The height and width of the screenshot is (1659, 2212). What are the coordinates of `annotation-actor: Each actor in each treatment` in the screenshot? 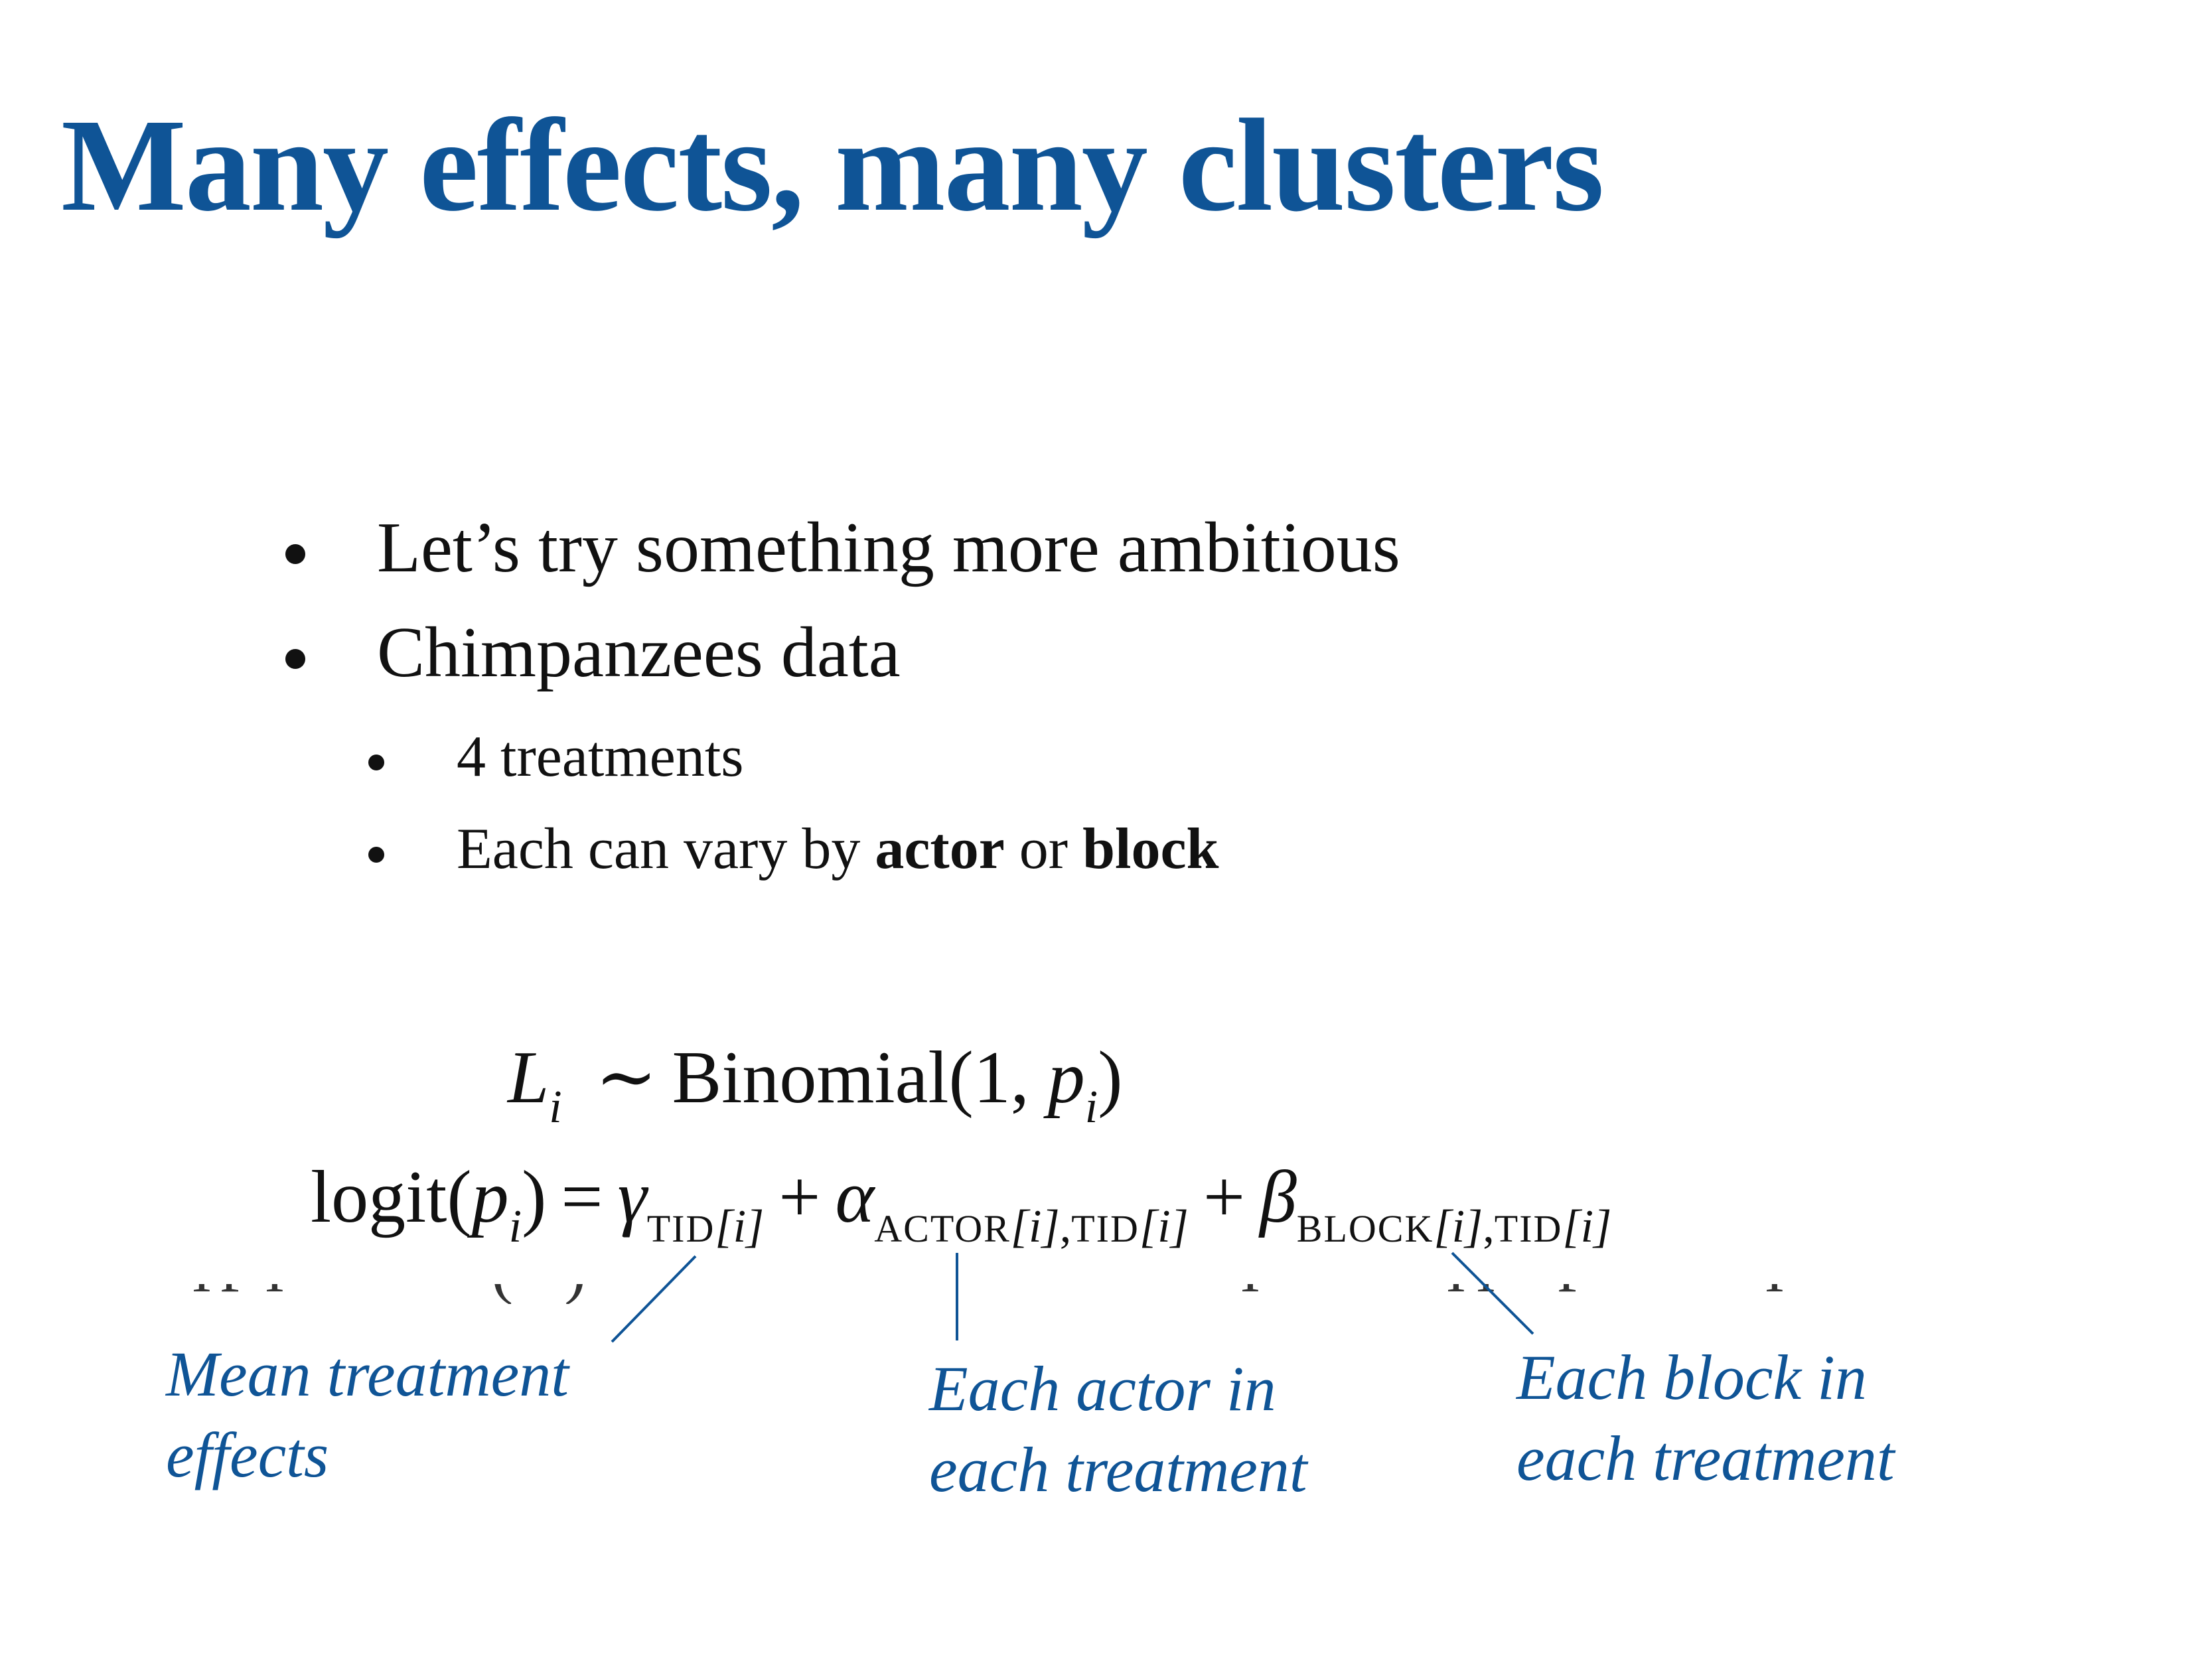 It's located at (1118, 1429).